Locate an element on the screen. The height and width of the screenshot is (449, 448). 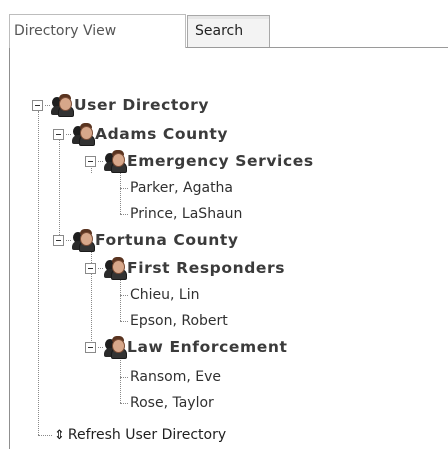
refresh-user-directory-link: ⇕ Refresh User Directory is located at coordinates (140, 435).